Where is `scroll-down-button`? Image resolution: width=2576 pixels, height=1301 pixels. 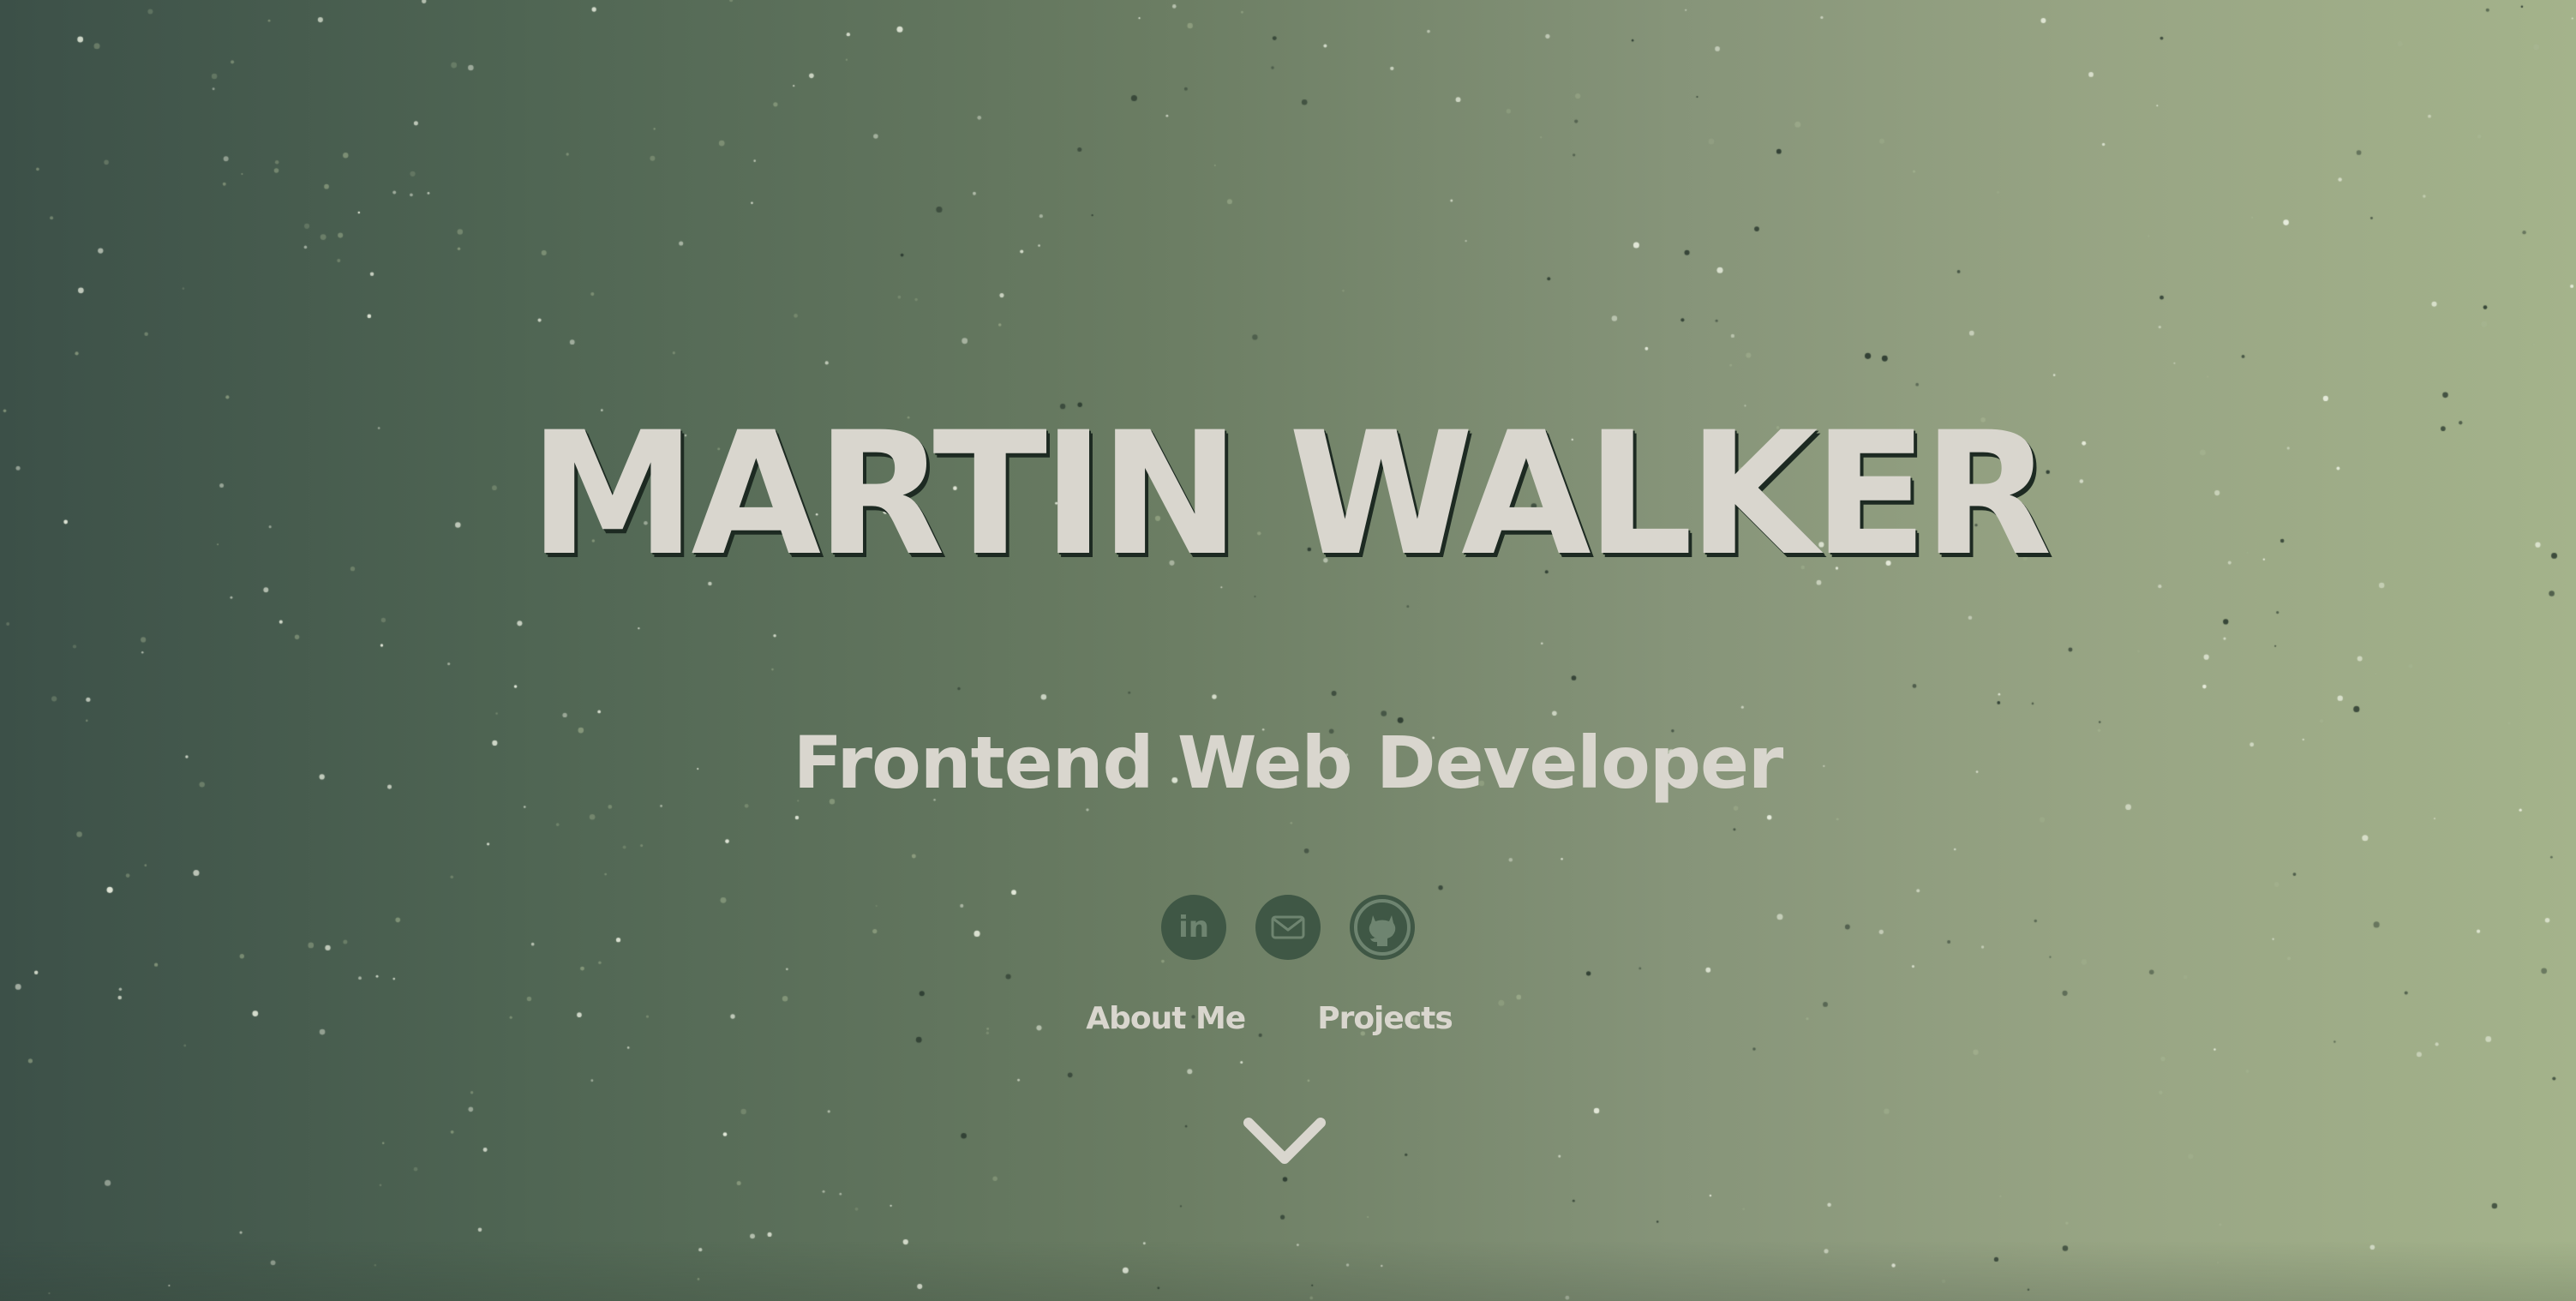 scroll-down-button is located at coordinates (1284, 1142).